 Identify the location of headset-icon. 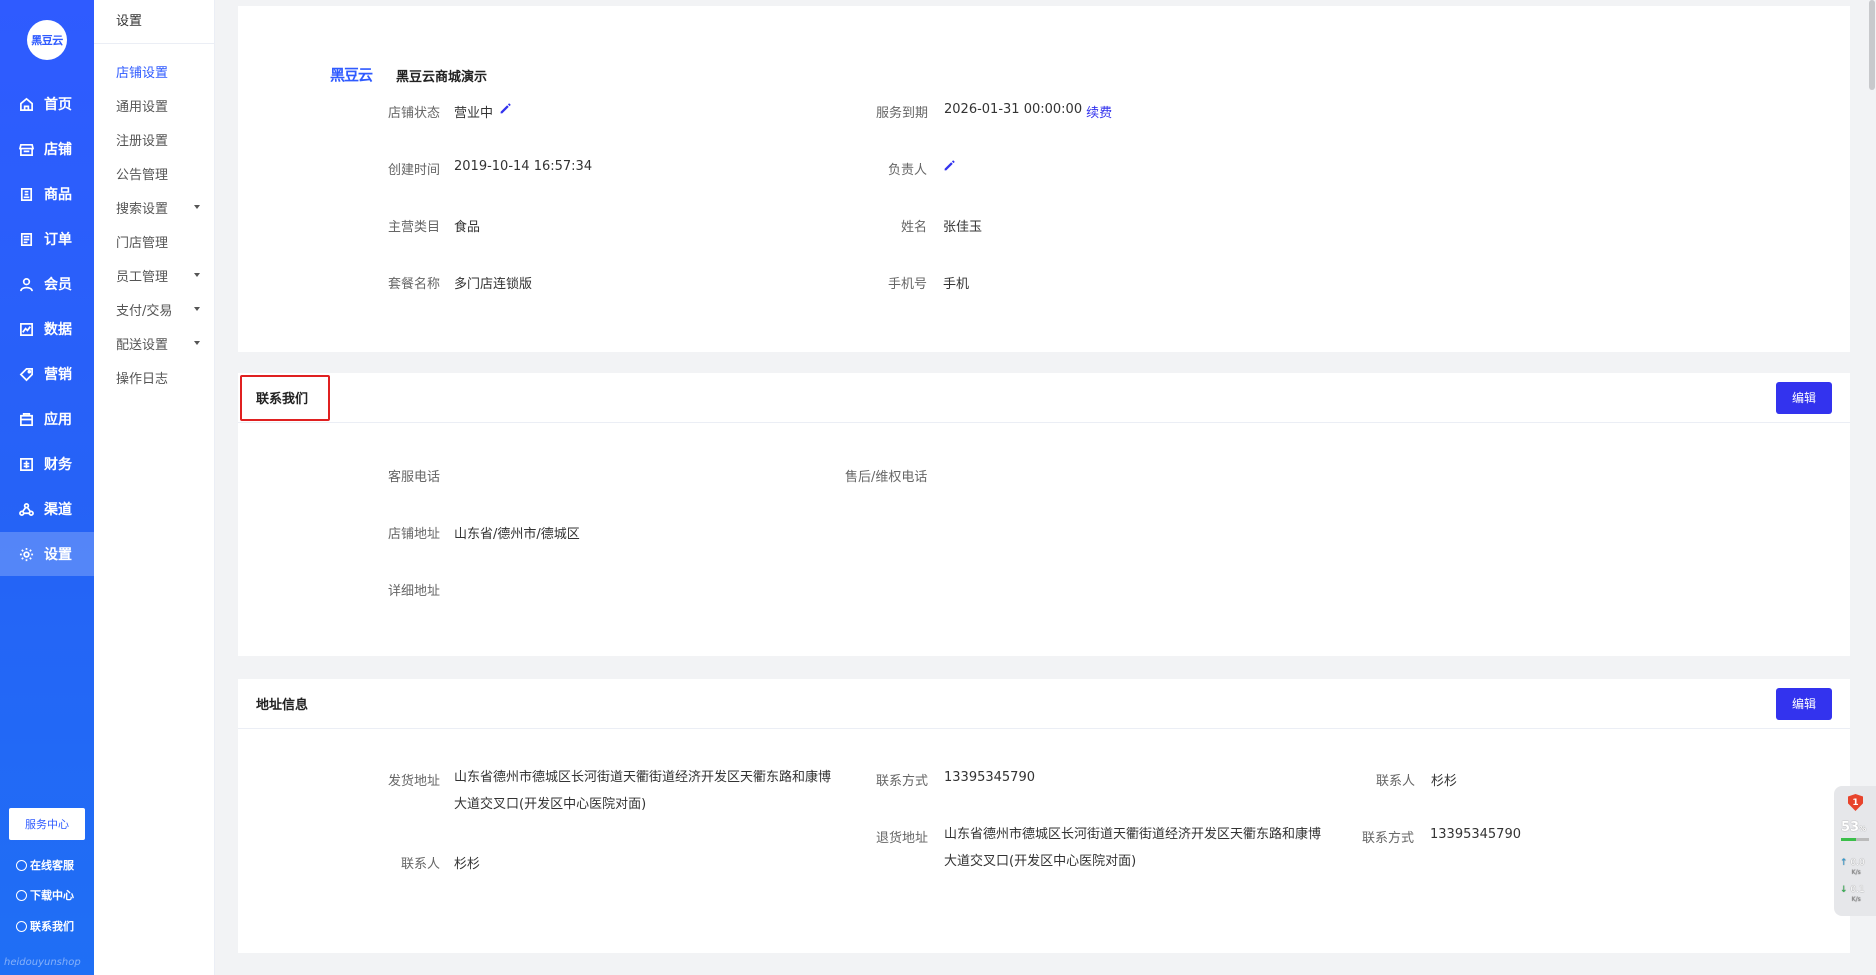
(21, 865).